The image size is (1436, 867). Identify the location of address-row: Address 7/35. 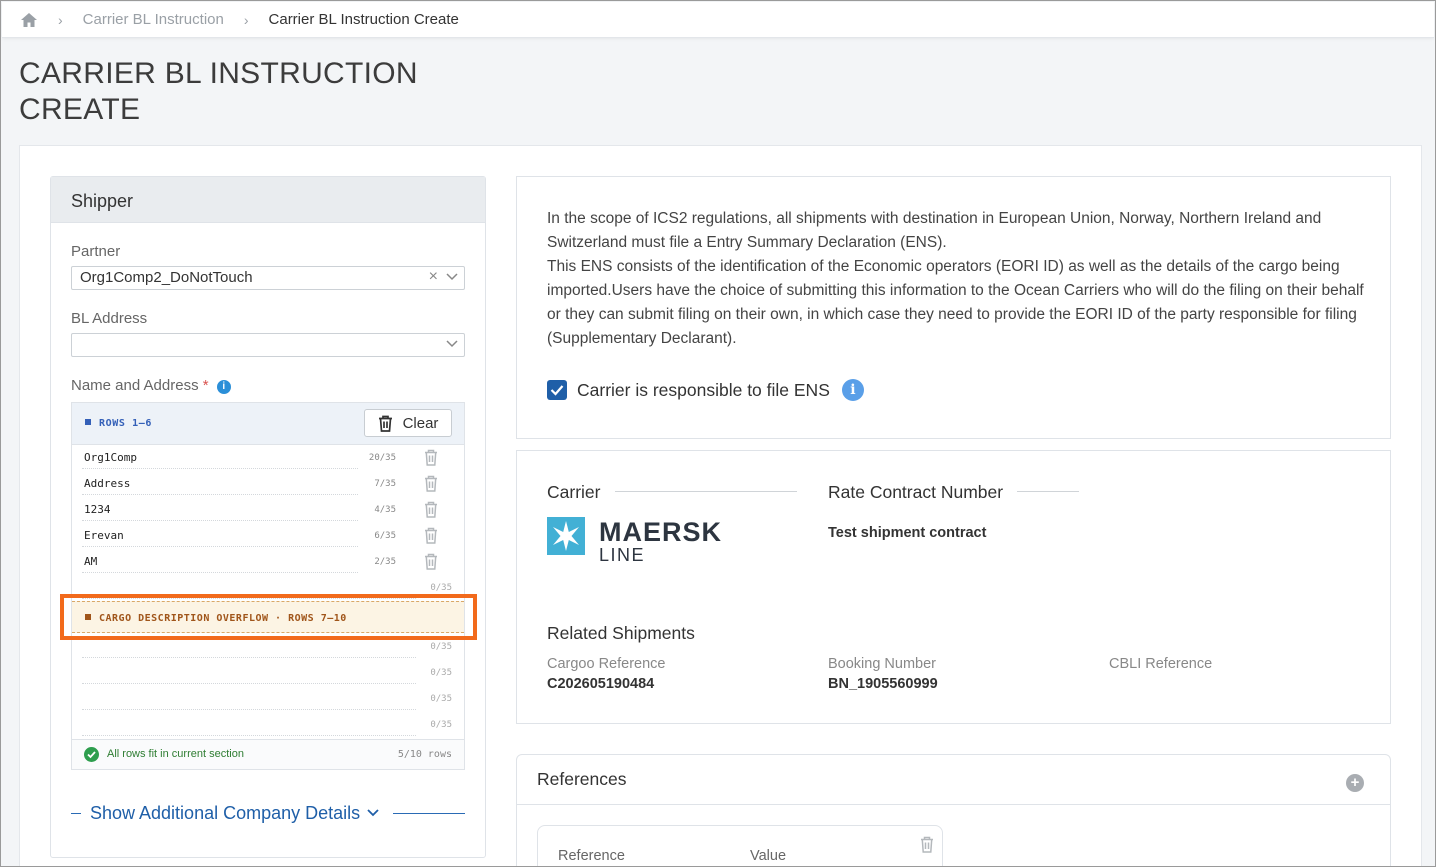
(268, 484).